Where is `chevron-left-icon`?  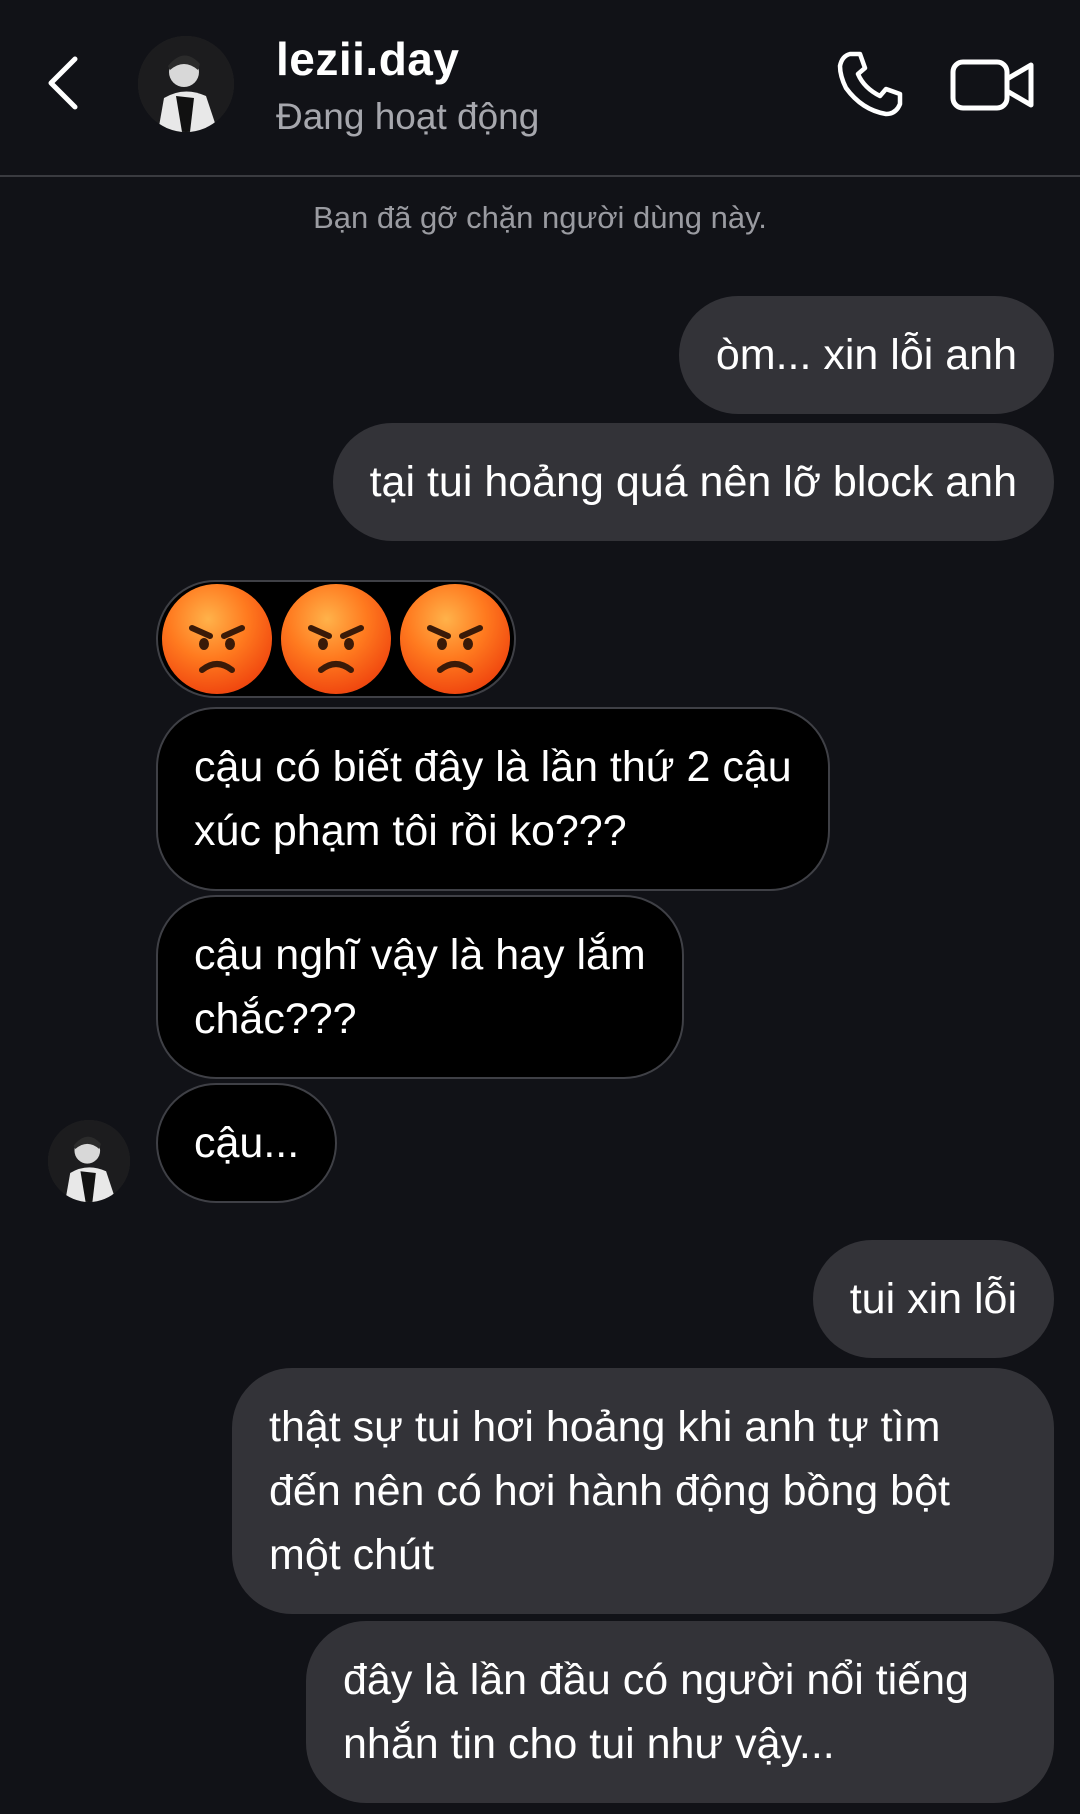
chevron-left-icon is located at coordinates (63, 83).